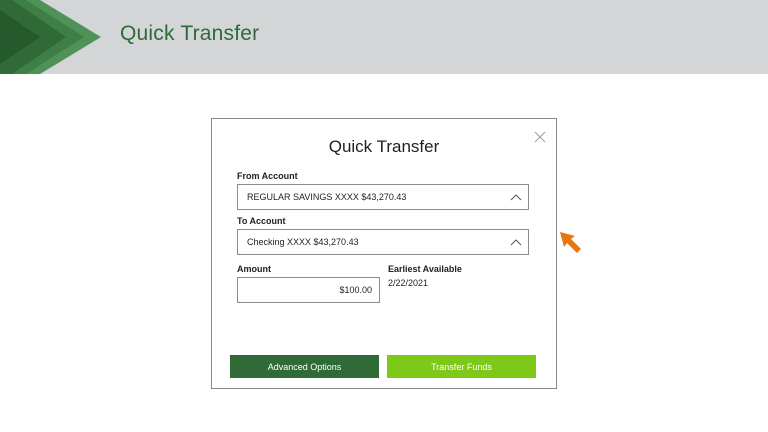  I want to click on earliest-available-label: Earliest Available, so click(425, 269).